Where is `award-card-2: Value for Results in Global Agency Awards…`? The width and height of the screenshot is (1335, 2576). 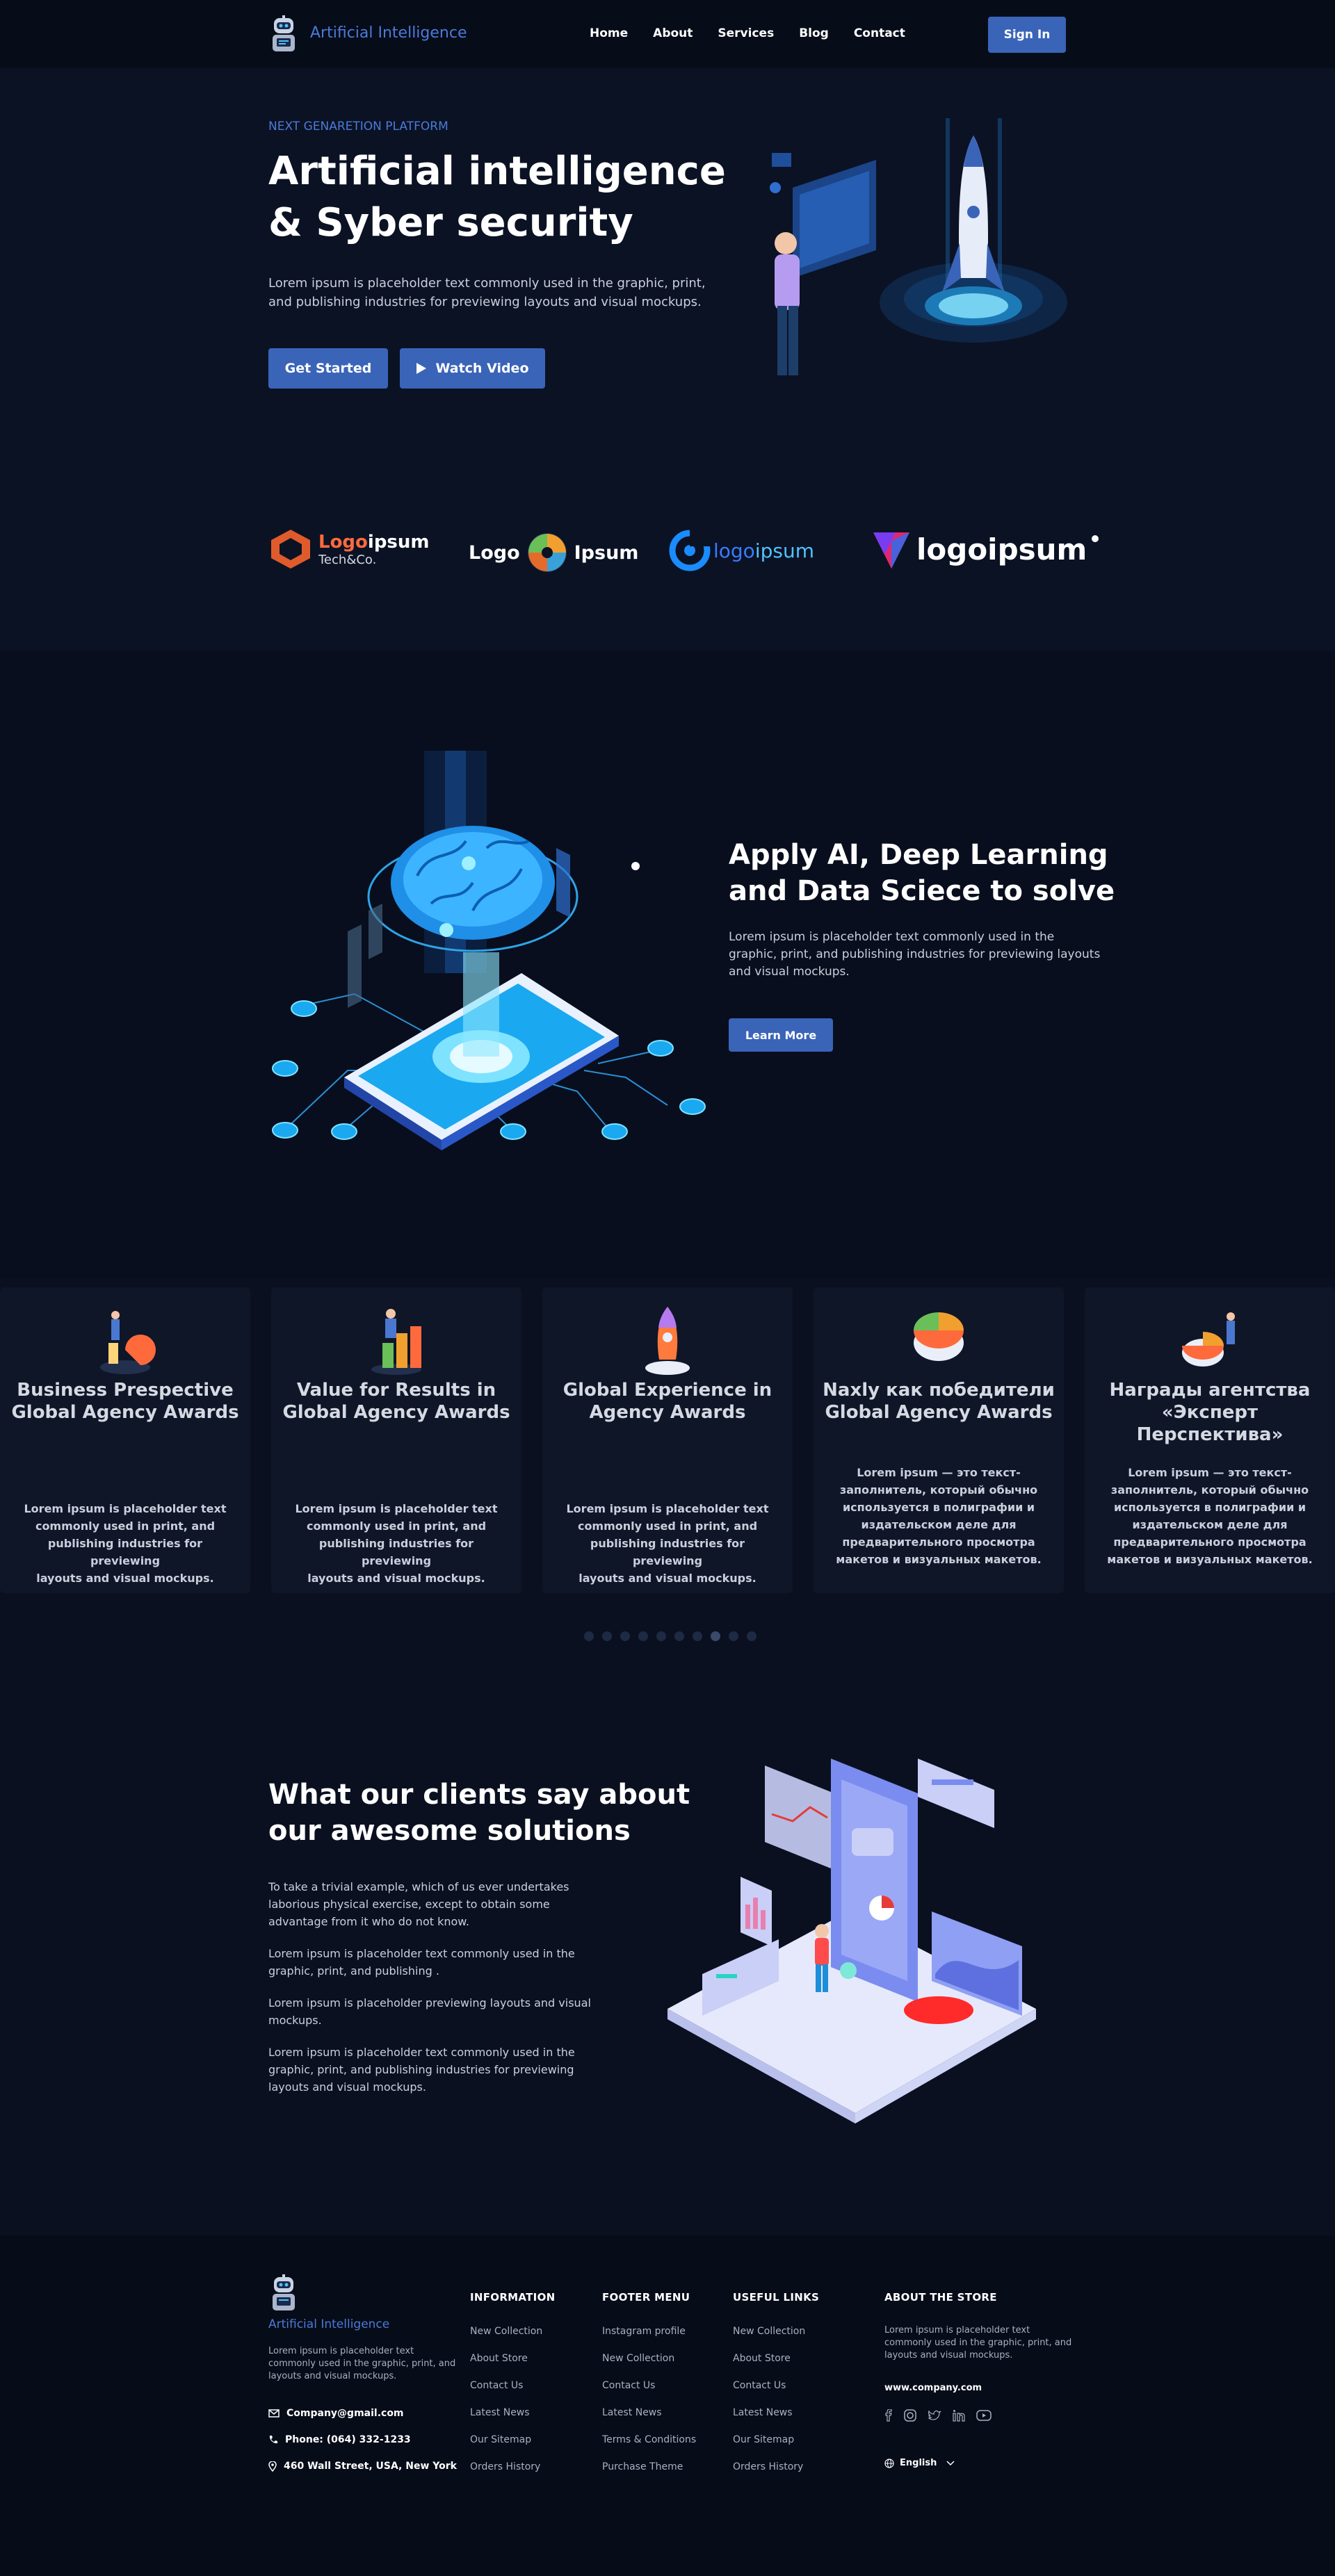 award-card-2: Value for Results in Global Agency Awards… is located at coordinates (396, 1440).